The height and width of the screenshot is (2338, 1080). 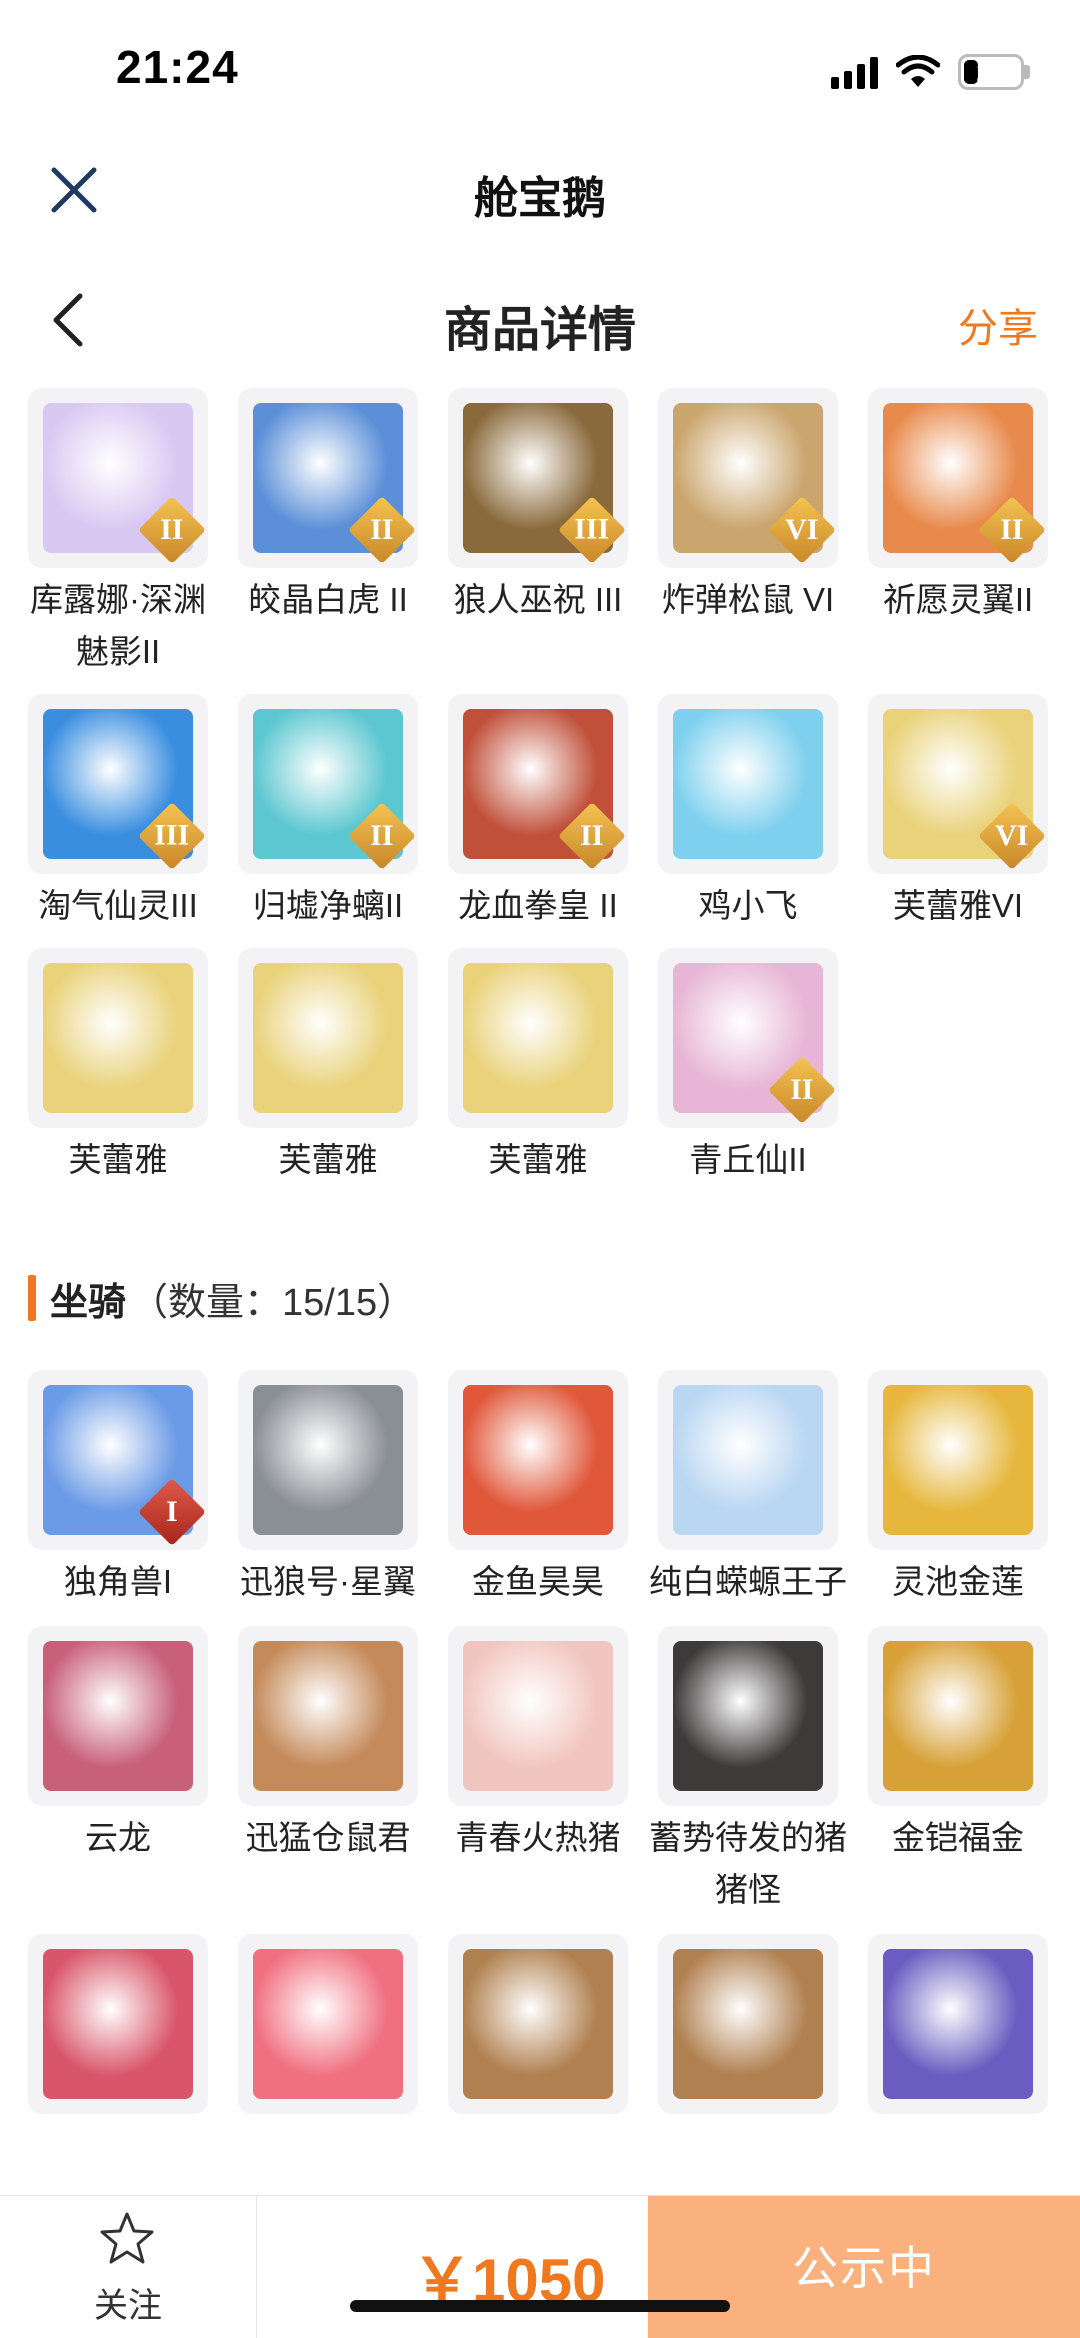 I want to click on pet-item: VI 芙蕾雅VI, so click(x=958, y=813).